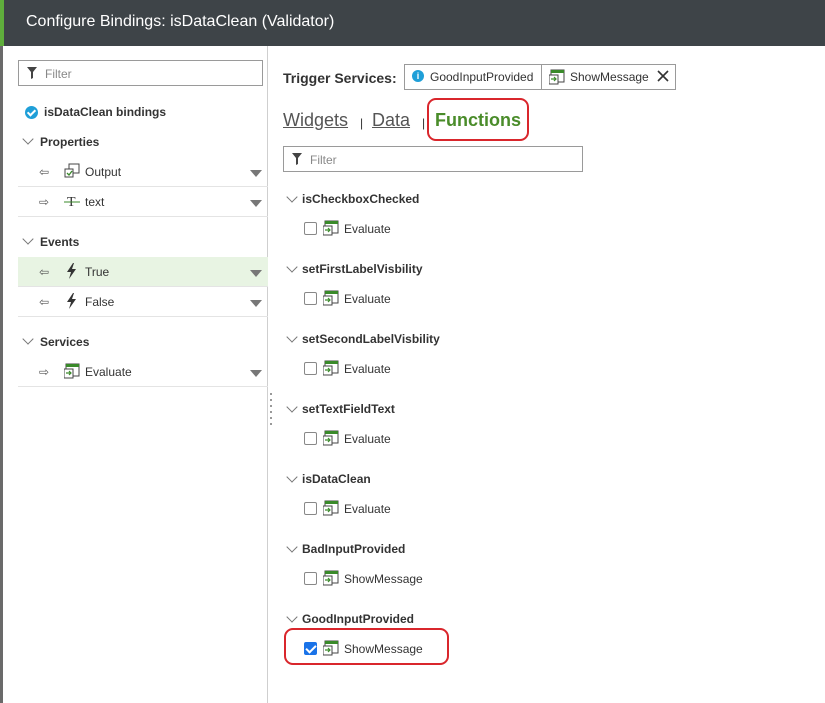 Image resolution: width=825 pixels, height=703 pixels. I want to click on tab-data: Data, so click(391, 120).